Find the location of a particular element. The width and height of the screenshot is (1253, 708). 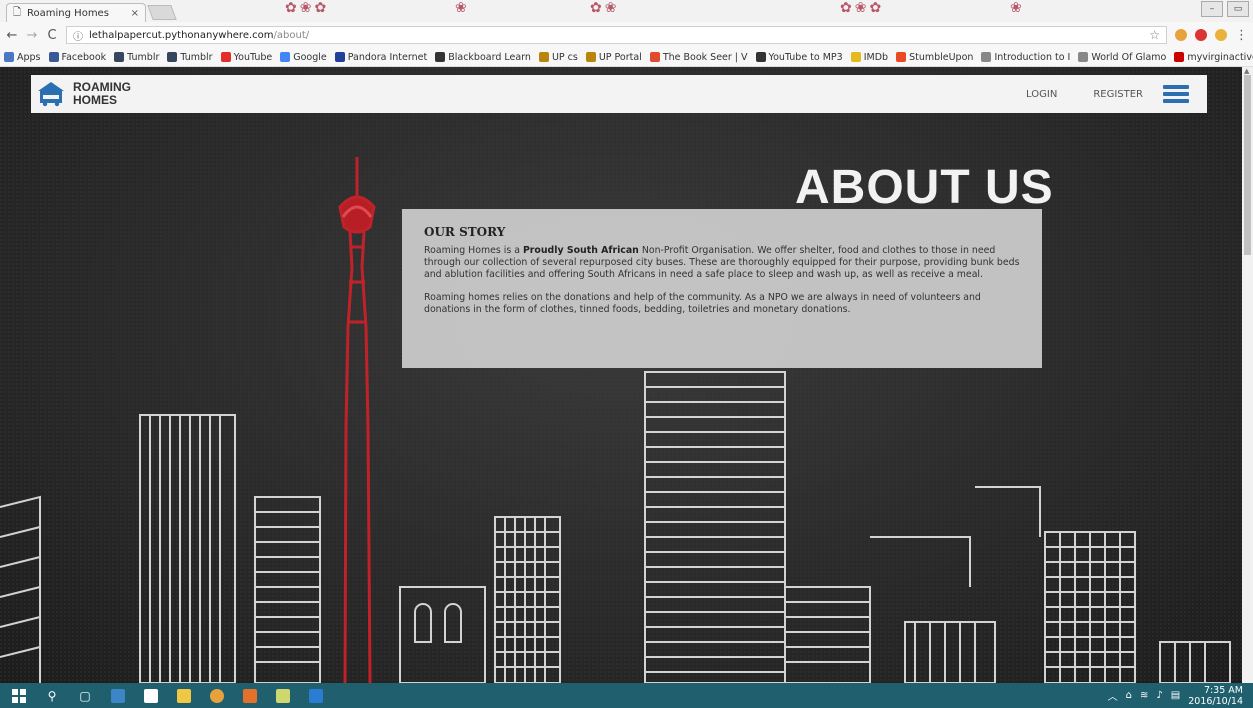

info-icon: ⓘ is located at coordinates (78, 35).